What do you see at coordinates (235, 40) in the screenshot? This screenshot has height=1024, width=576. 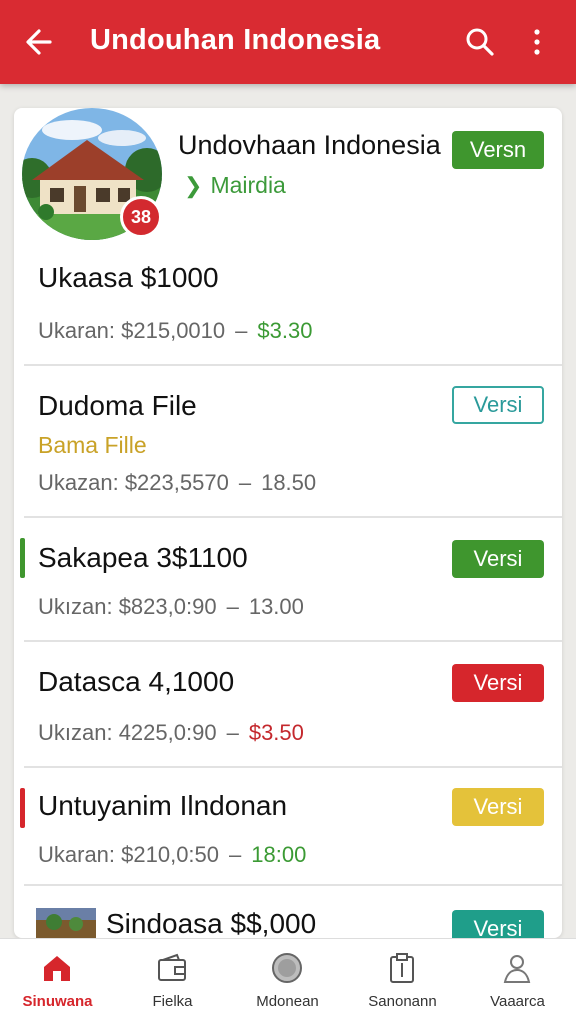 I see `app-title: Undouhan Indonesia` at bounding box center [235, 40].